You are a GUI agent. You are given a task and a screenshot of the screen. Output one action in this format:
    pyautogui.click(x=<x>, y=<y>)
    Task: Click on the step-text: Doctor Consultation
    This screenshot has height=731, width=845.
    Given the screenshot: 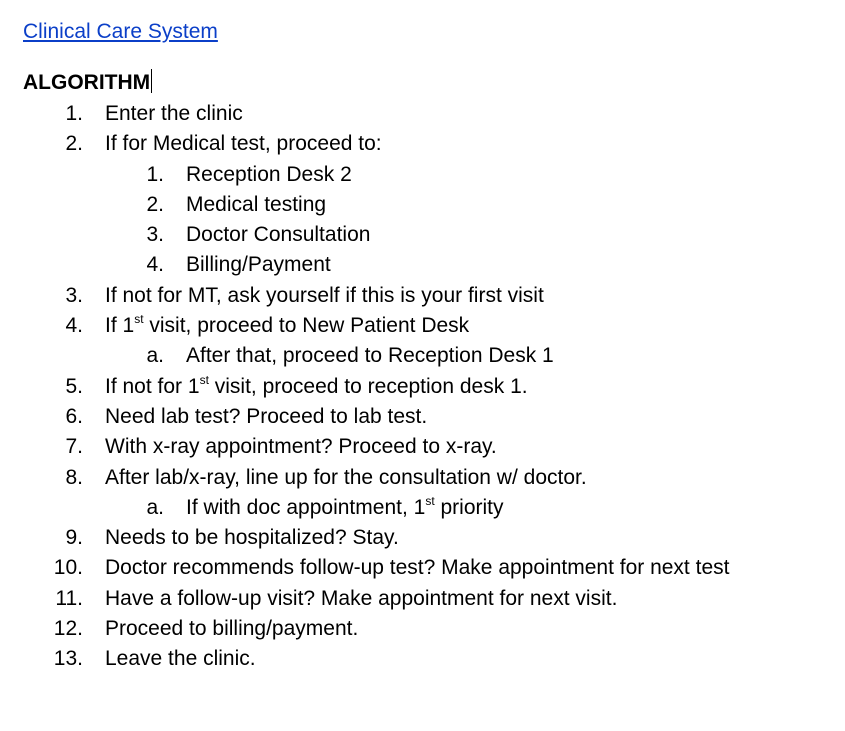 What is the action you would take?
    pyautogui.click(x=278, y=235)
    